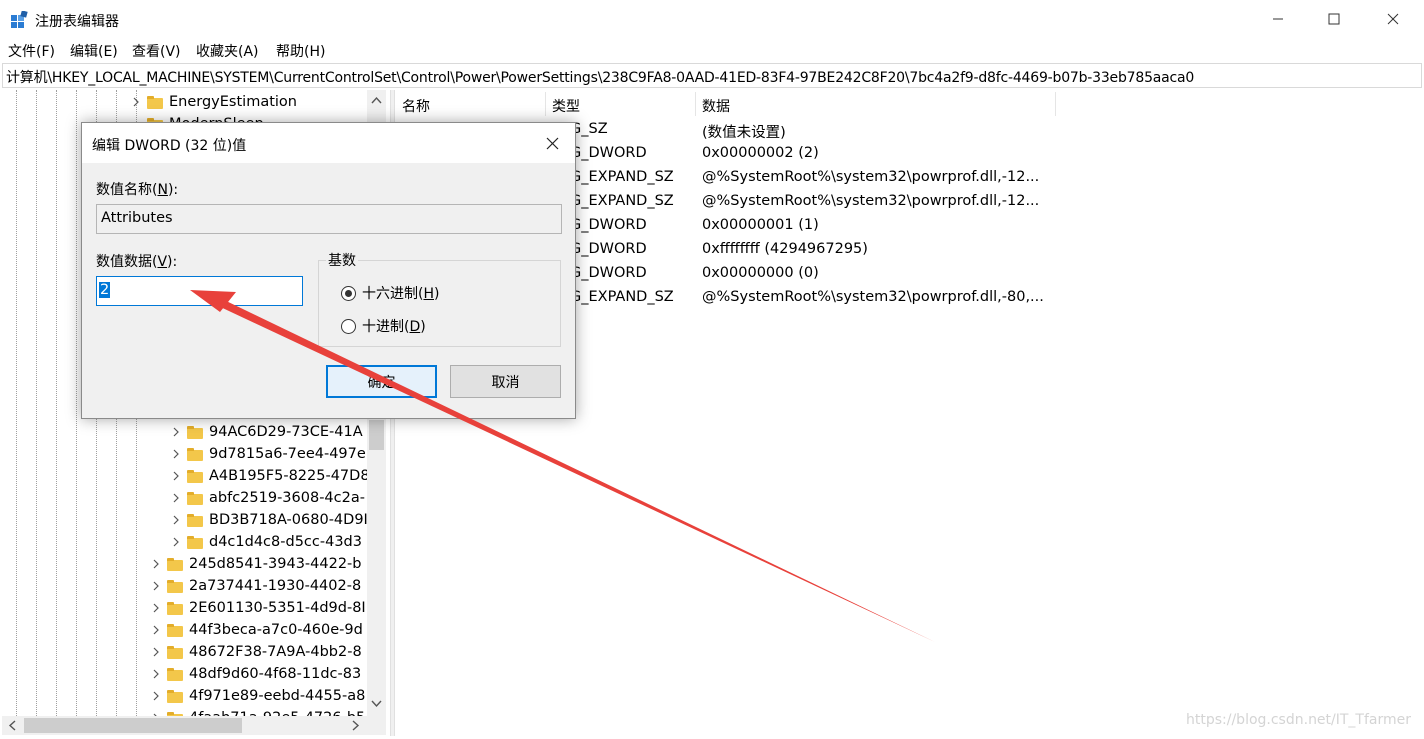  Describe the element at coordinates (277, 608) in the screenshot. I see `tree-item-label: 2E601130-5351-4d9d-8I` at that location.